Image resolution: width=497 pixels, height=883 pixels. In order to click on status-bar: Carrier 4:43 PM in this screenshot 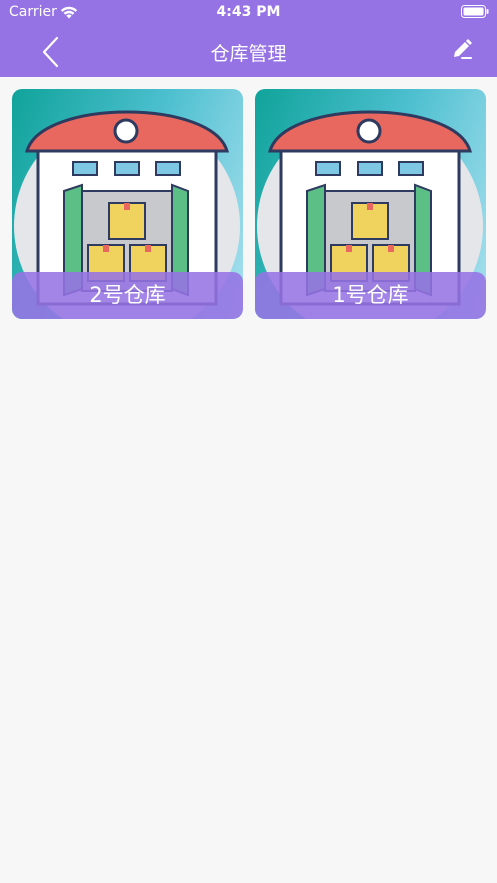, I will do `click(248, 13)`.